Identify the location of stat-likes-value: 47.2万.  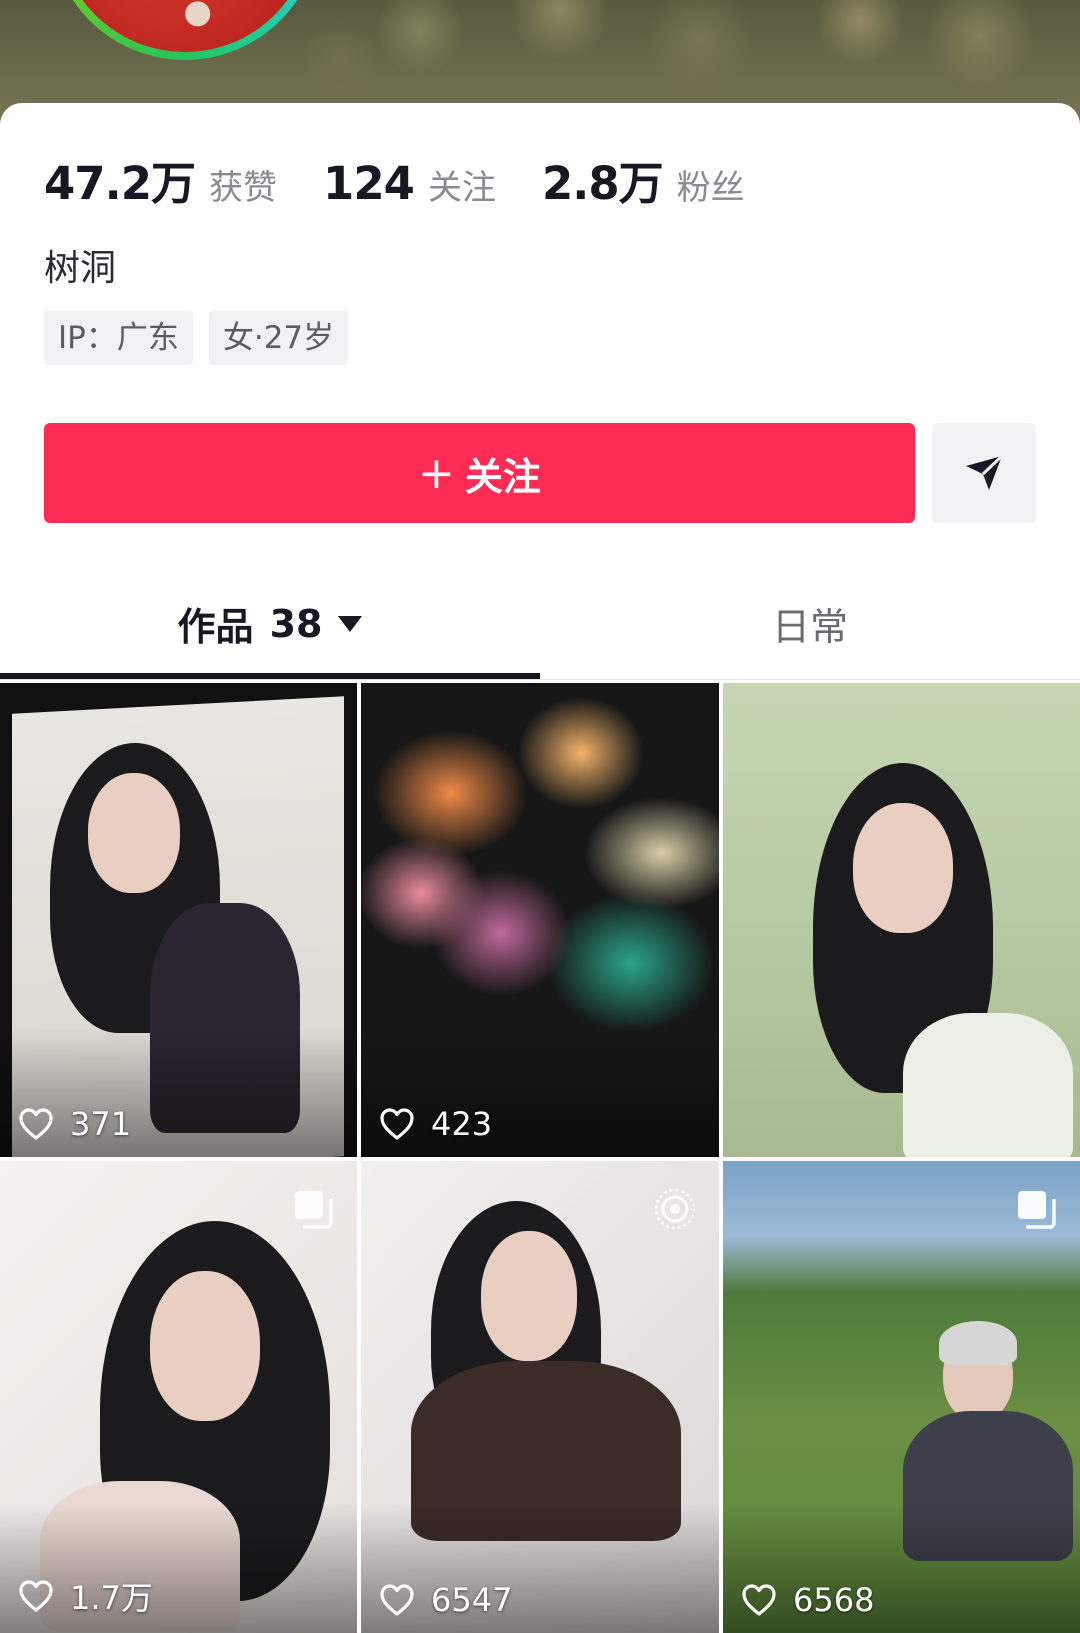
(120, 183).